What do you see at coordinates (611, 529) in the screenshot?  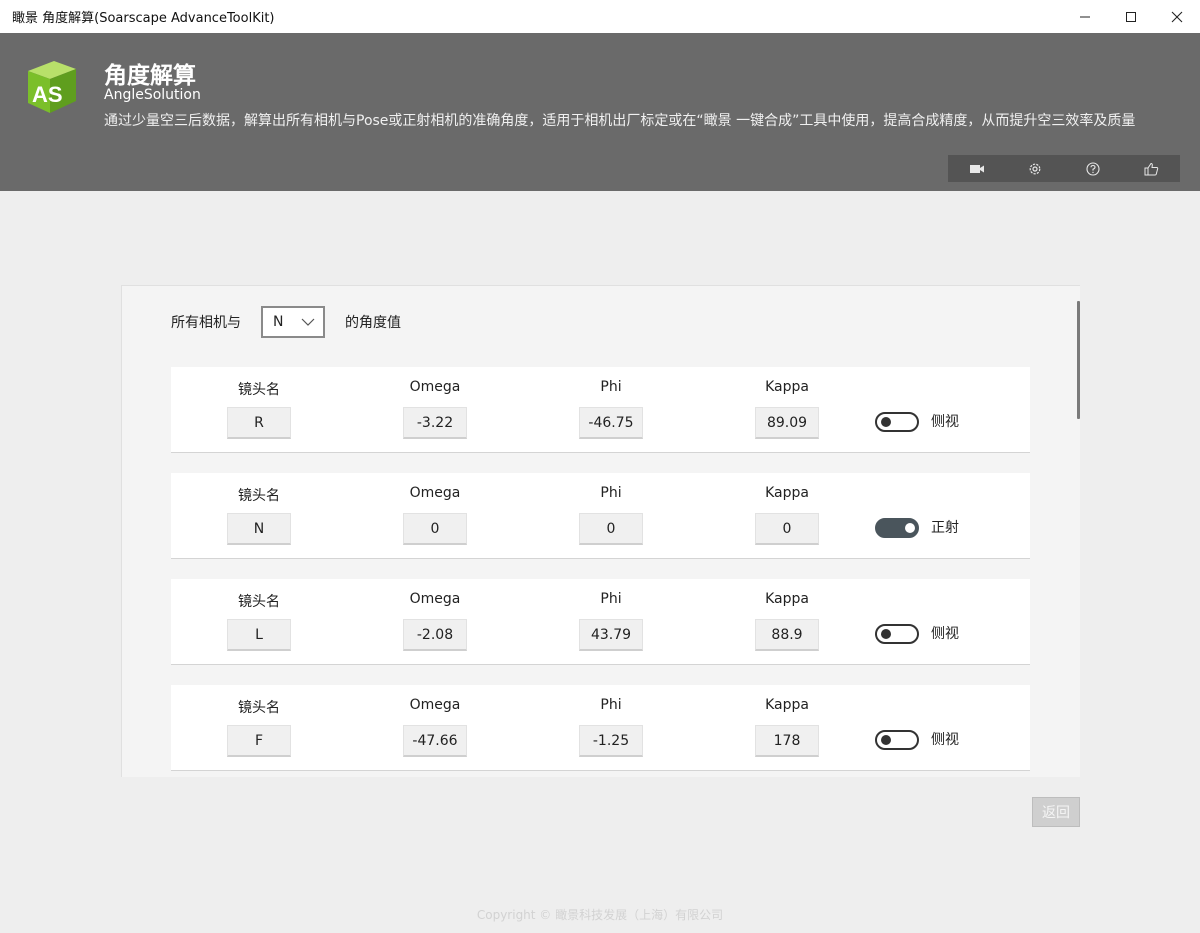 I see `phi-field: 0` at bounding box center [611, 529].